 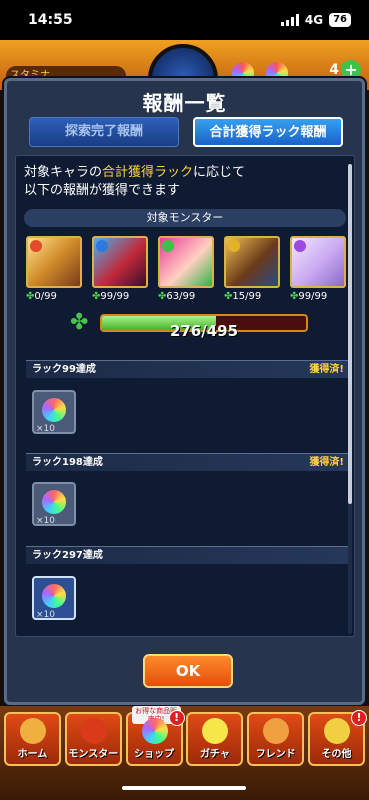 I want to click on nav-label: ショップ, so click(x=154, y=754).